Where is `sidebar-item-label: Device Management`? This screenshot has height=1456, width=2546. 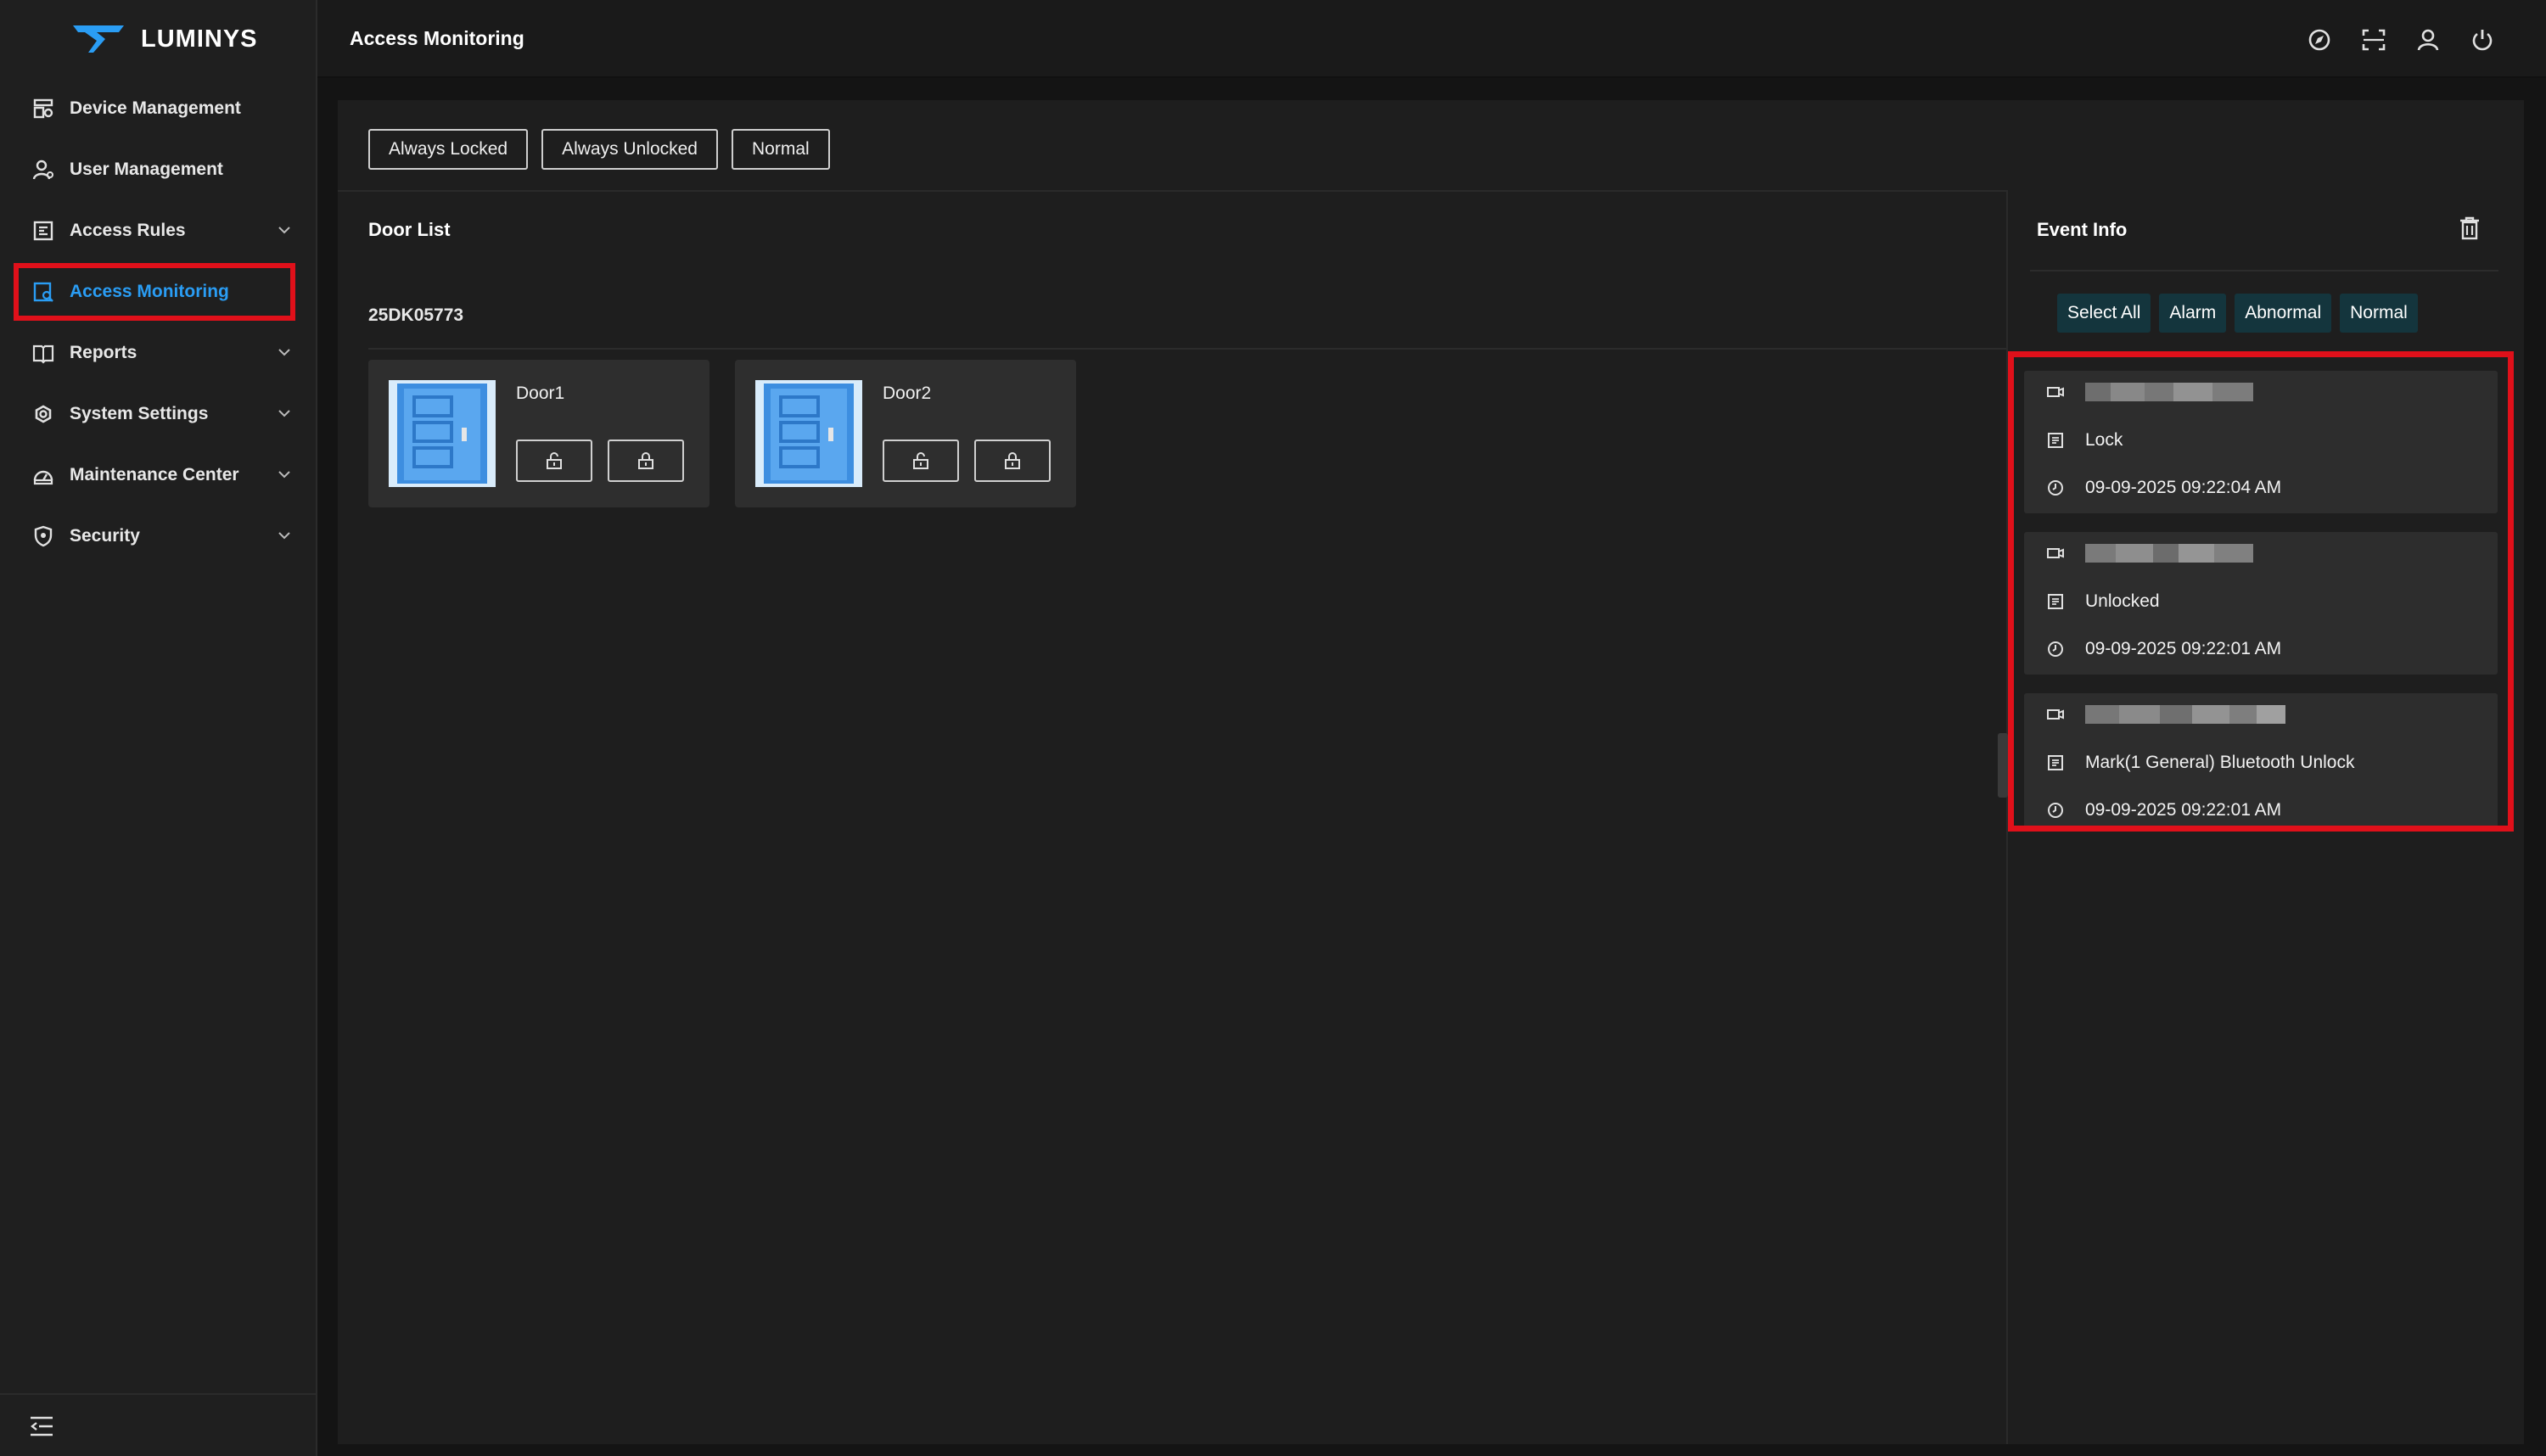 sidebar-item-label: Device Management is located at coordinates (155, 108).